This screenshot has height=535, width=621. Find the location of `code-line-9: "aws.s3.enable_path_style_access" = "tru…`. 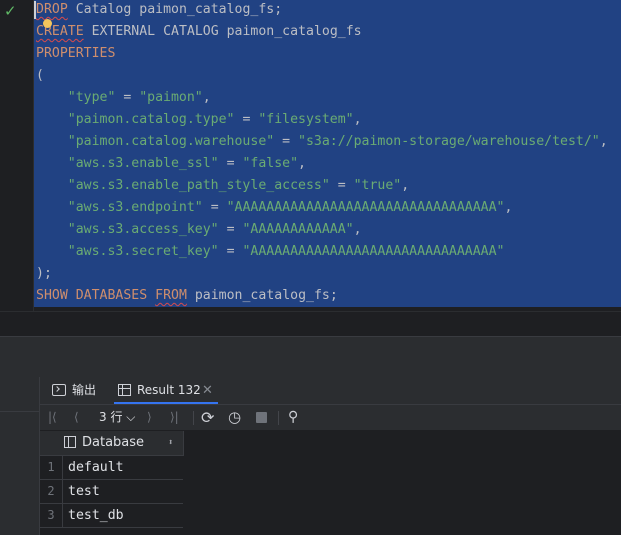

code-line-9: "aws.s3.enable_path_style_access" = "tru… is located at coordinates (222, 186).